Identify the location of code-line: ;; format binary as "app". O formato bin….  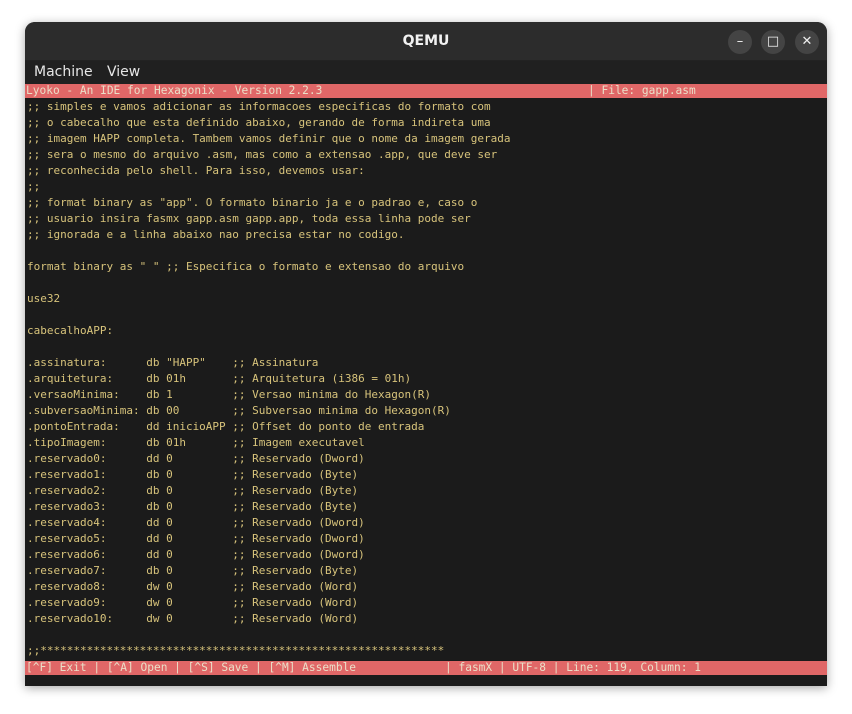
(252, 202).